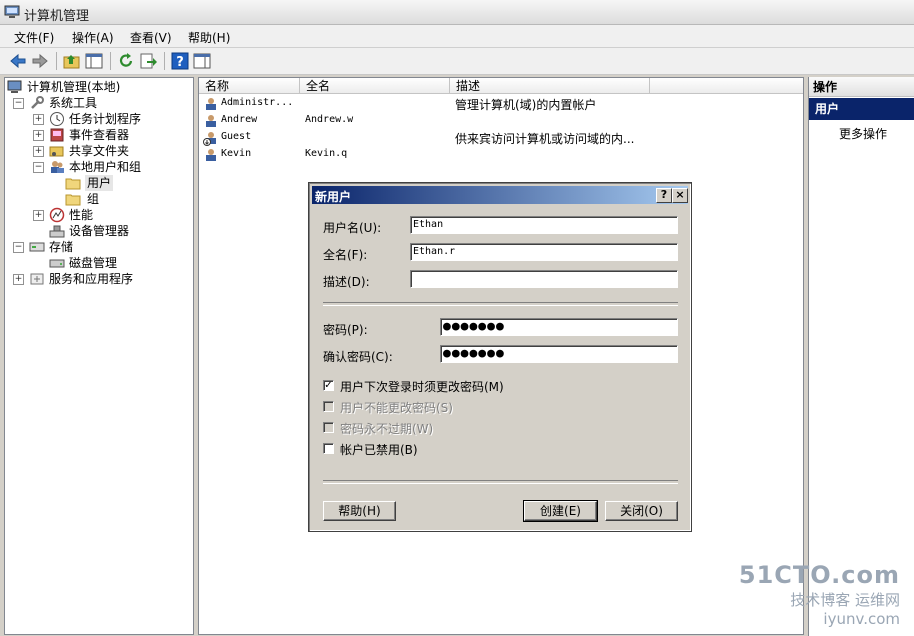 This screenshot has width=914, height=636. I want to click on forward-arrow-icon, so click(40, 61).